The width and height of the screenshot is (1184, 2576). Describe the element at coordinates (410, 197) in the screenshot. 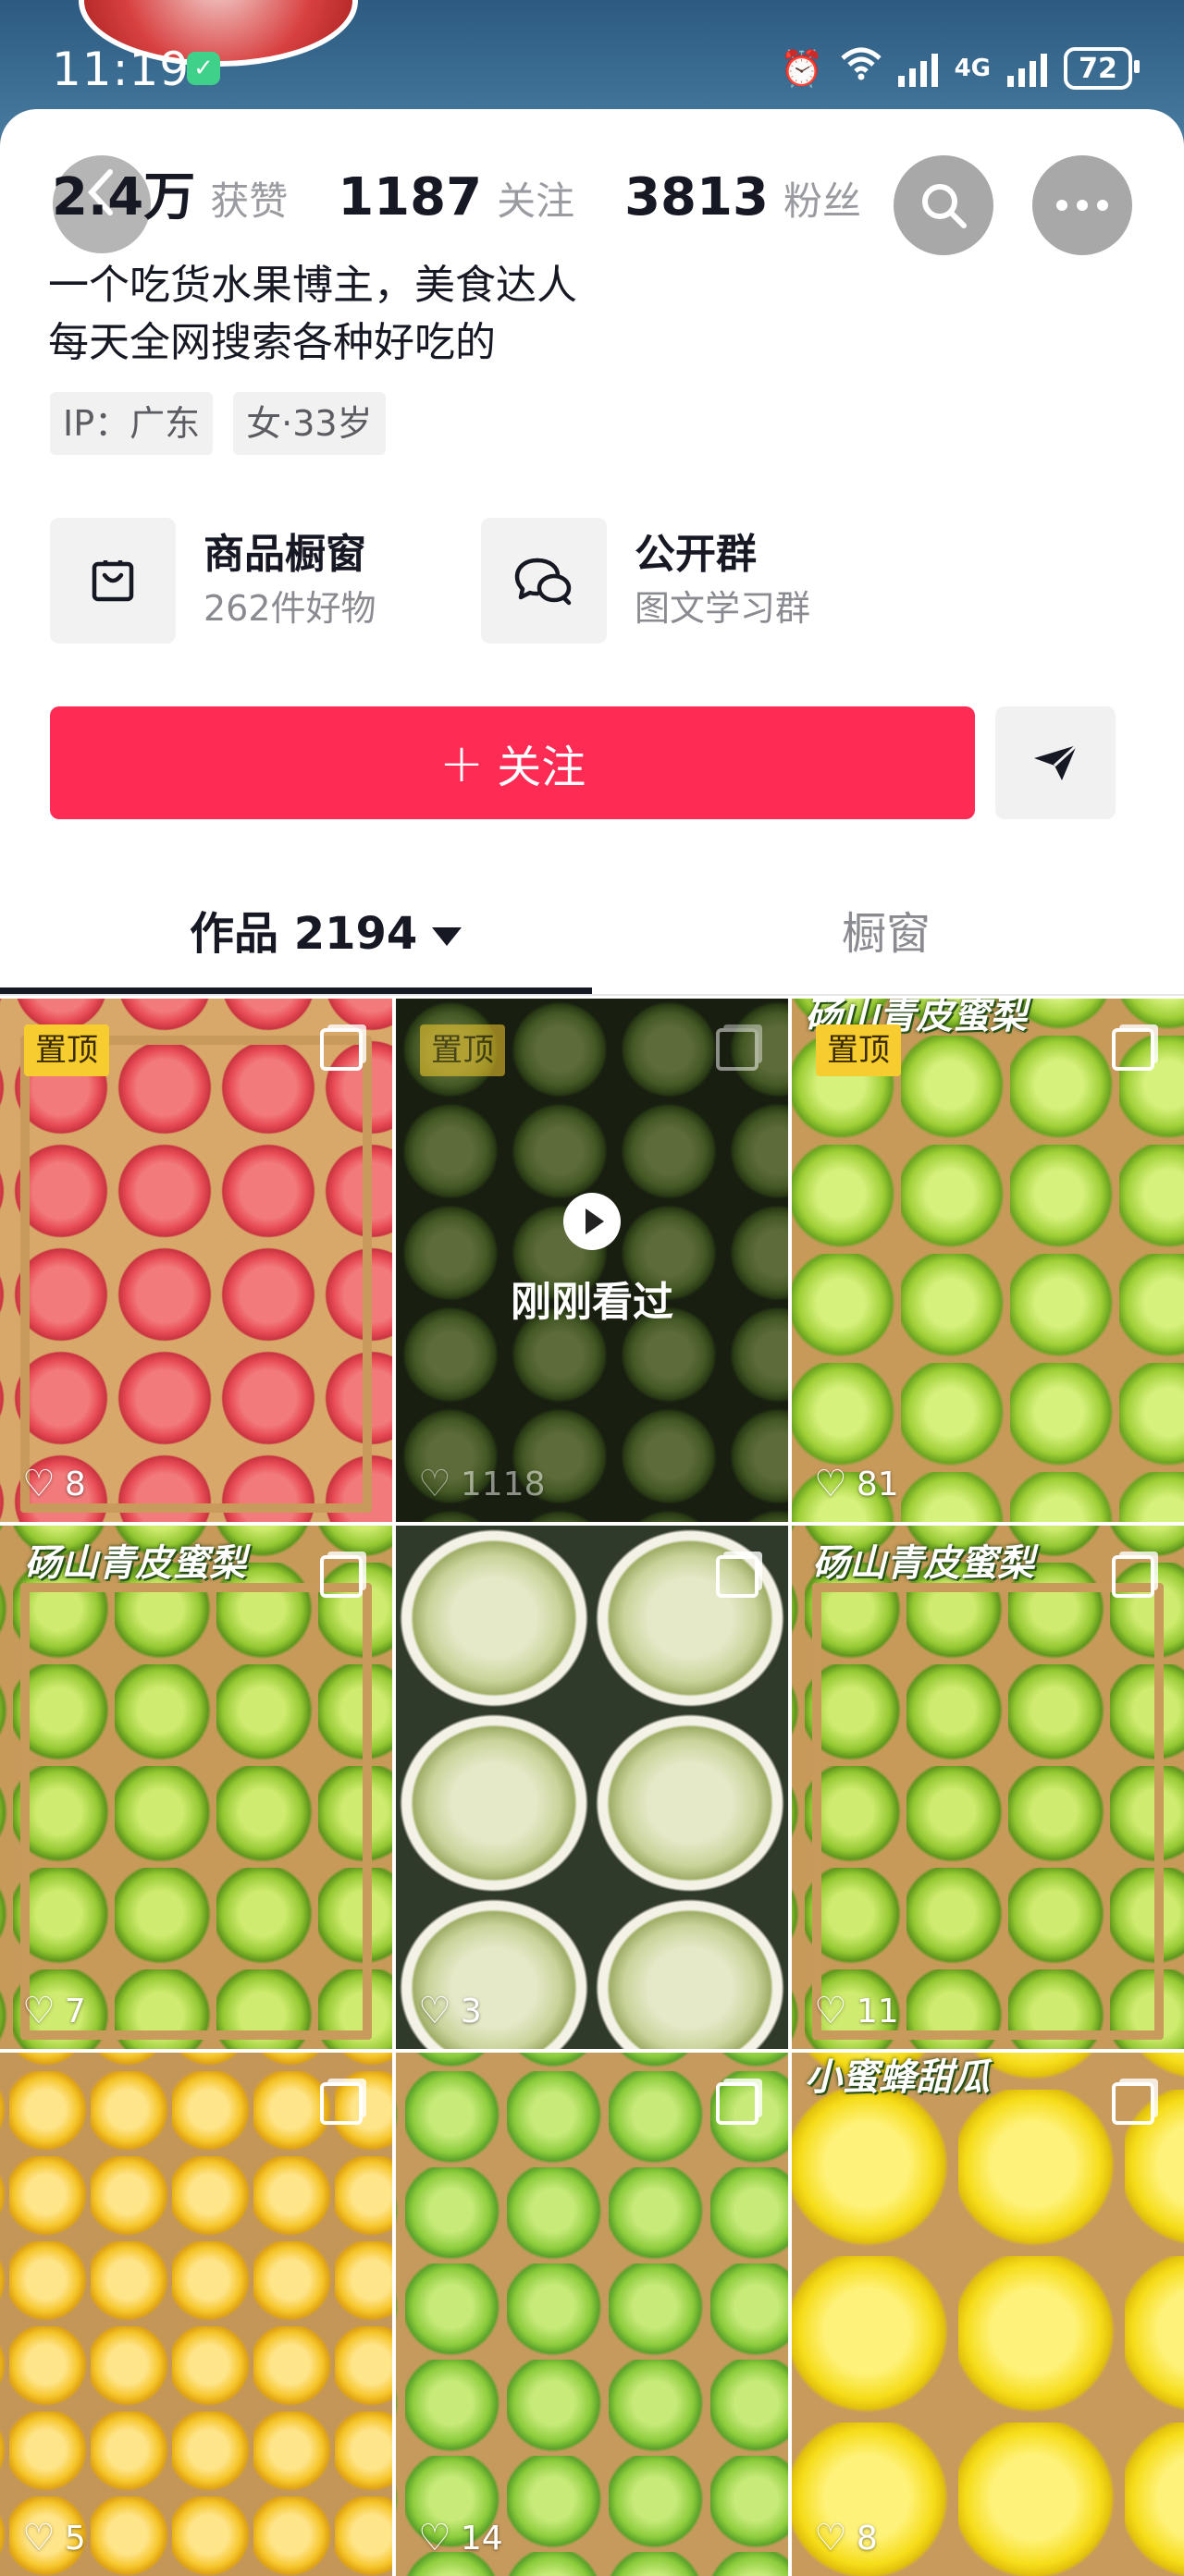

I see `following-count: 1187` at that location.